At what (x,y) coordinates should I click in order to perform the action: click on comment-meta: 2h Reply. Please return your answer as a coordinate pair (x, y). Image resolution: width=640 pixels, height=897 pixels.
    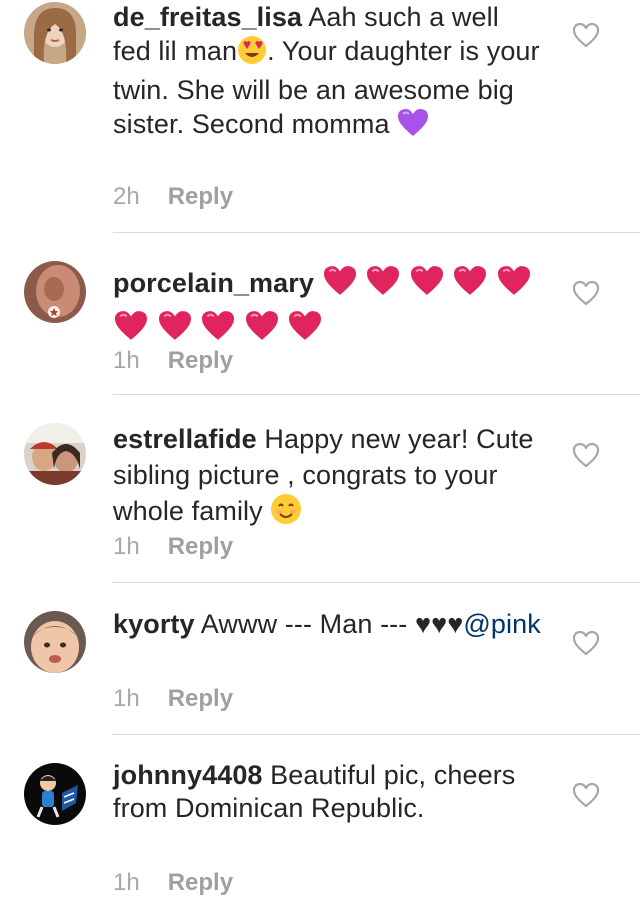
    Looking at the image, I should click on (173, 197).